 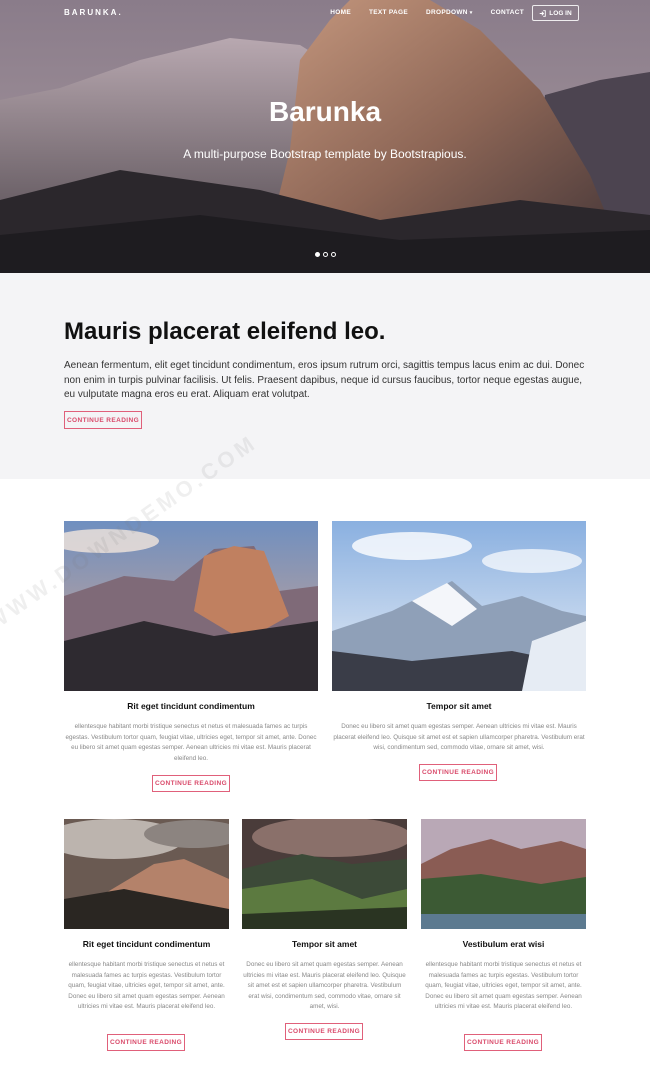 What do you see at coordinates (507, 12) in the screenshot?
I see `nav-link-contact: CONTACT` at bounding box center [507, 12].